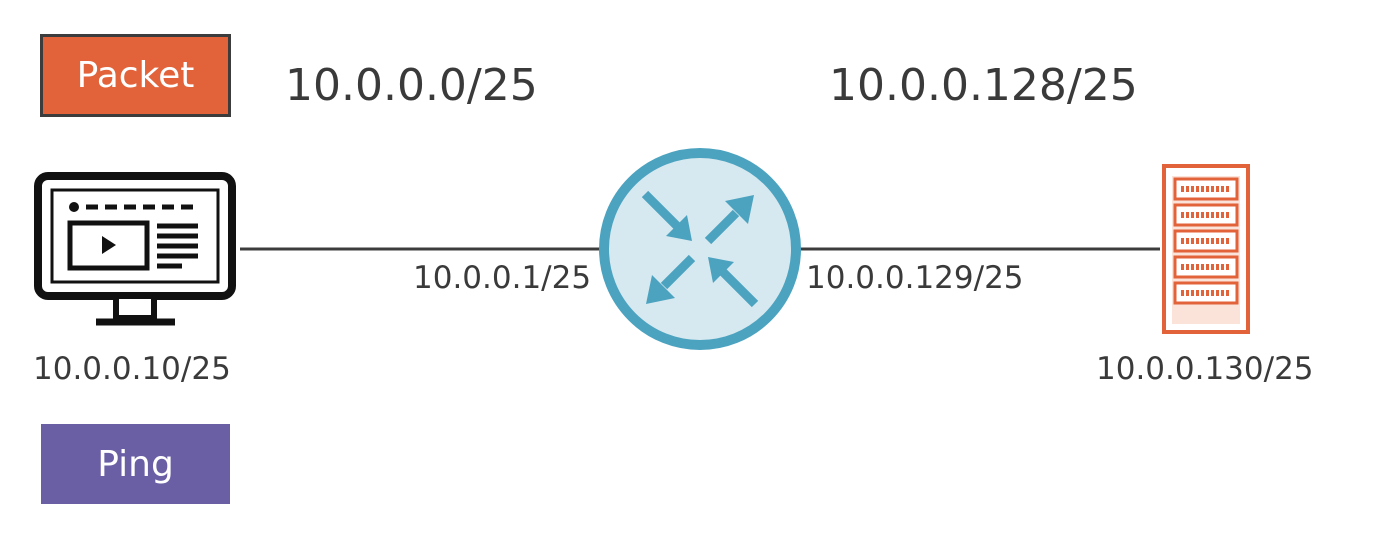 The height and width of the screenshot is (548, 1380). Describe the element at coordinates (411, 85) in the screenshot. I see `subnet-left-label: 10.0.0.0/25` at that location.